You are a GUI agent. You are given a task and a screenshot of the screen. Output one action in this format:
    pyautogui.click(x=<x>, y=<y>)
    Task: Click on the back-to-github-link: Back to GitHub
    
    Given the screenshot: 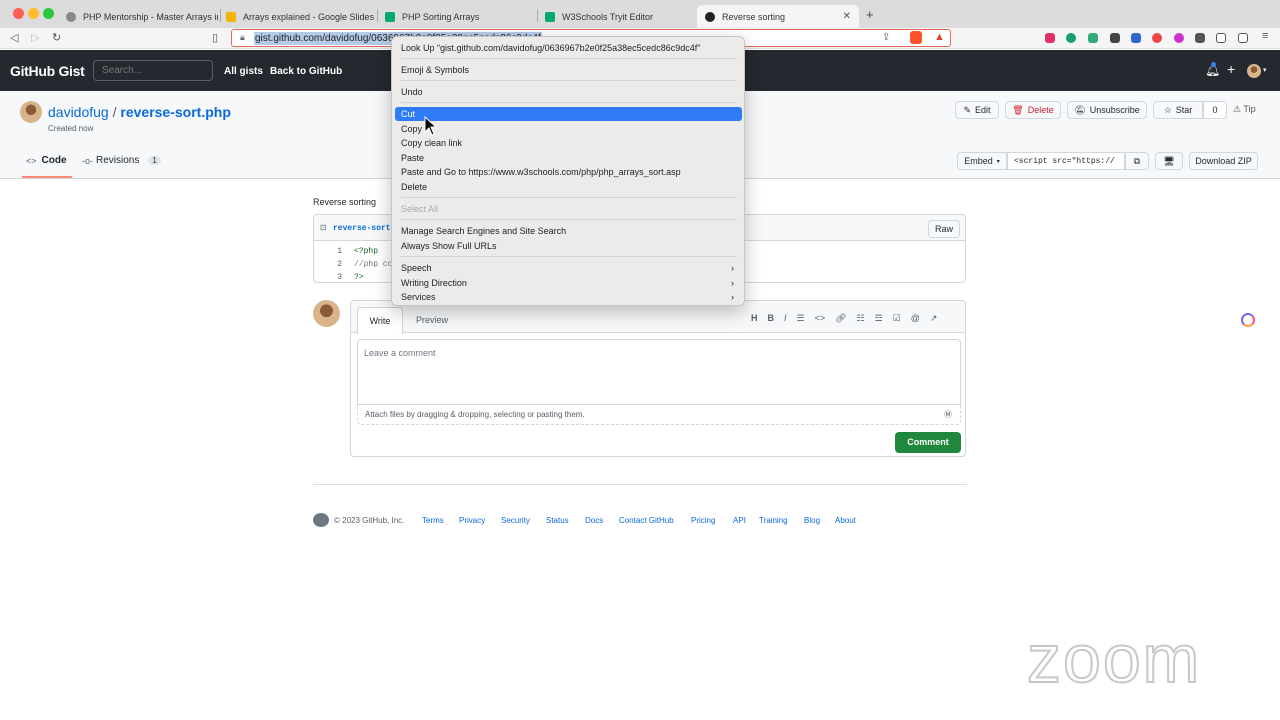 What is the action you would take?
    pyautogui.click(x=306, y=71)
    